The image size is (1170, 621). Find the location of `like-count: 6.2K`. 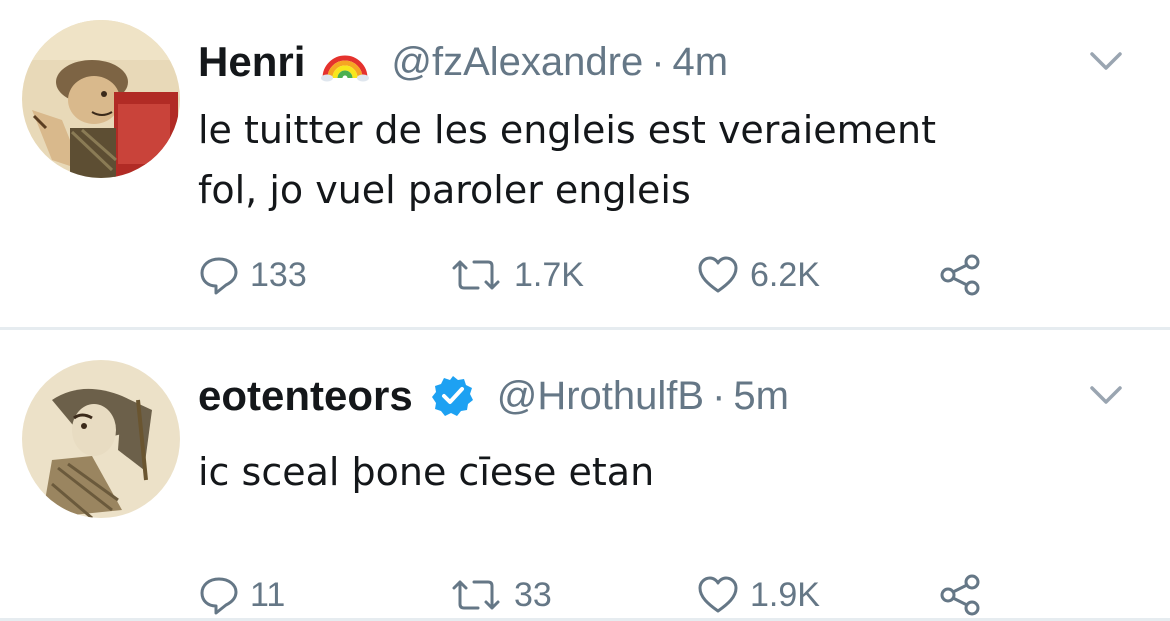

like-count: 6.2K is located at coordinates (785, 274).